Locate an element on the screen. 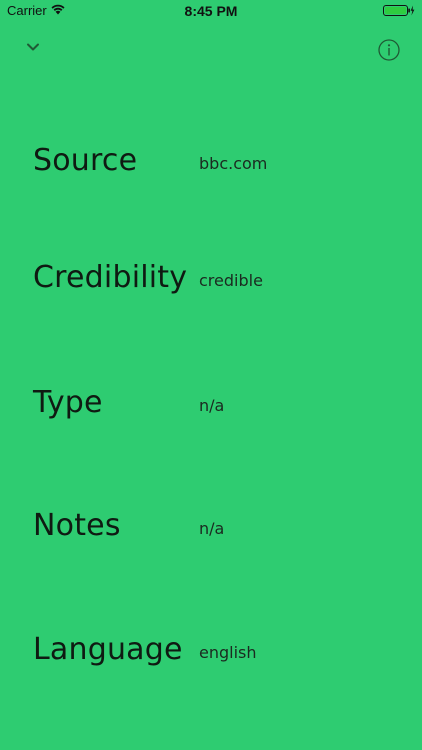 Image resolution: width=422 pixels, height=750 pixels. detail-row-source: Source bbc.com is located at coordinates (213, 159).